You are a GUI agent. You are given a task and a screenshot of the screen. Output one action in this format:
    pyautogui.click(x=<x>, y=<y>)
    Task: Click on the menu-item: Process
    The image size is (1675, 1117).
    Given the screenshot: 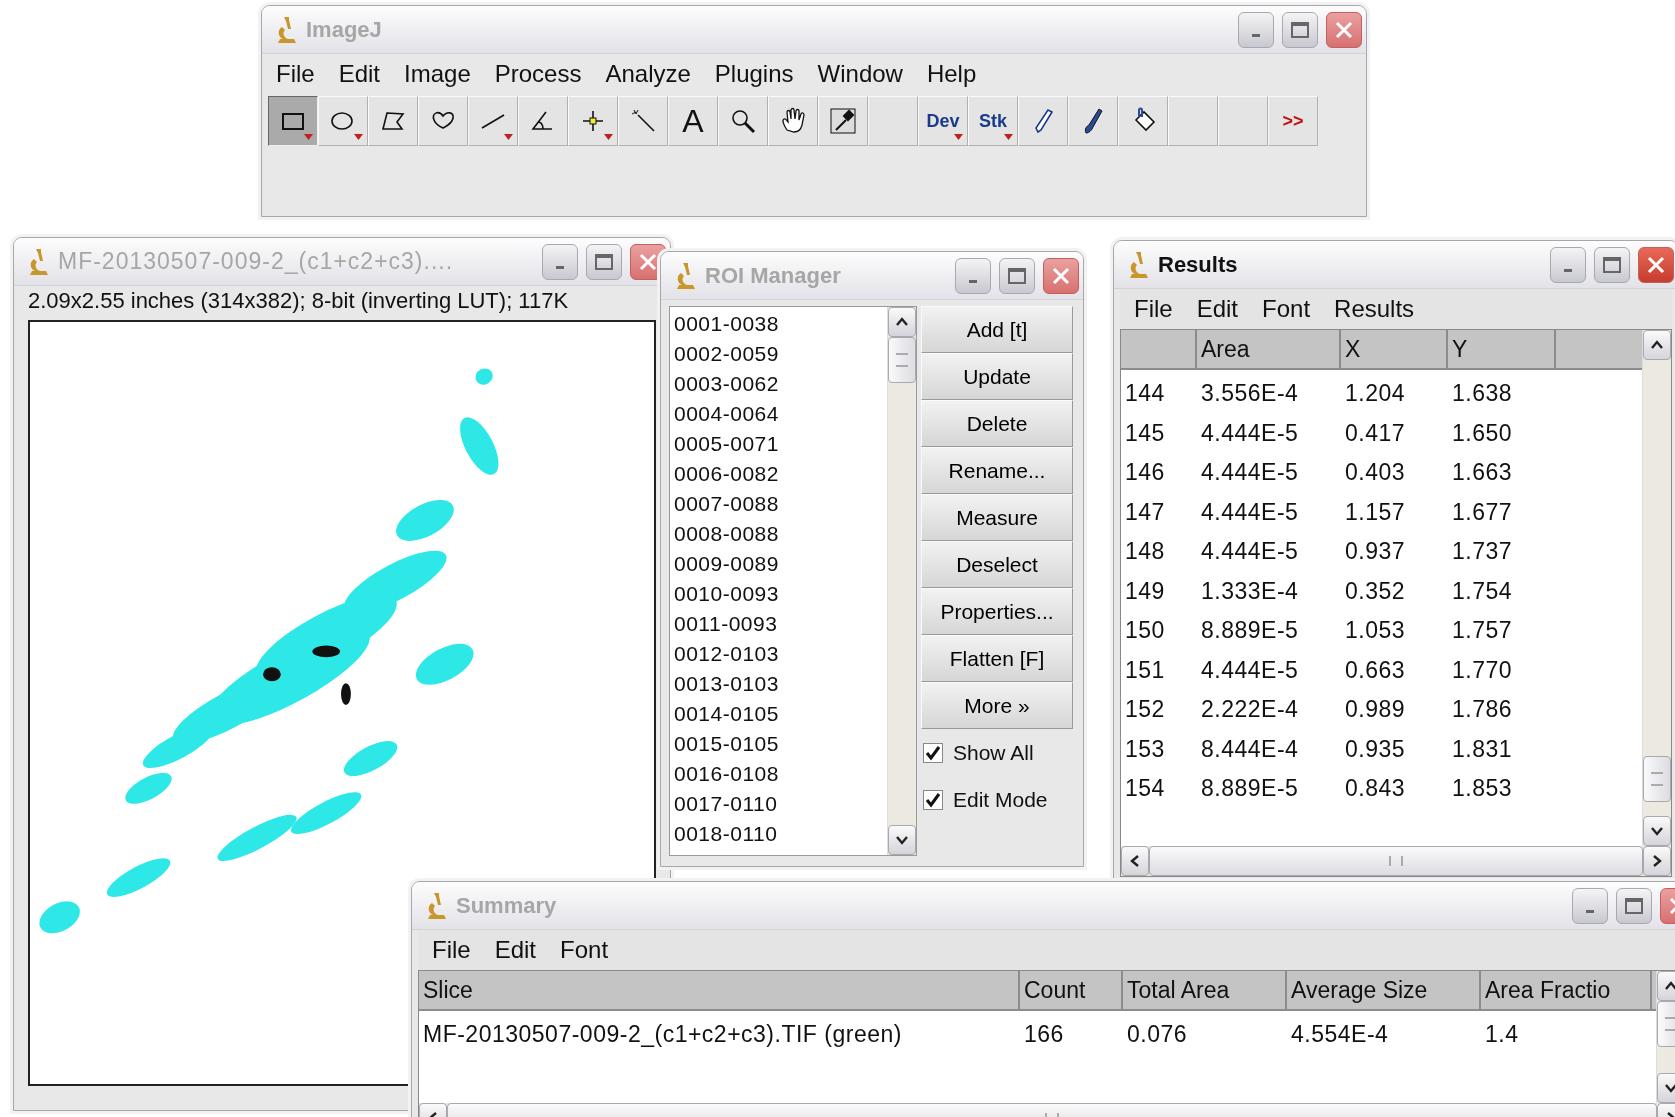 What is the action you would take?
    pyautogui.click(x=538, y=74)
    